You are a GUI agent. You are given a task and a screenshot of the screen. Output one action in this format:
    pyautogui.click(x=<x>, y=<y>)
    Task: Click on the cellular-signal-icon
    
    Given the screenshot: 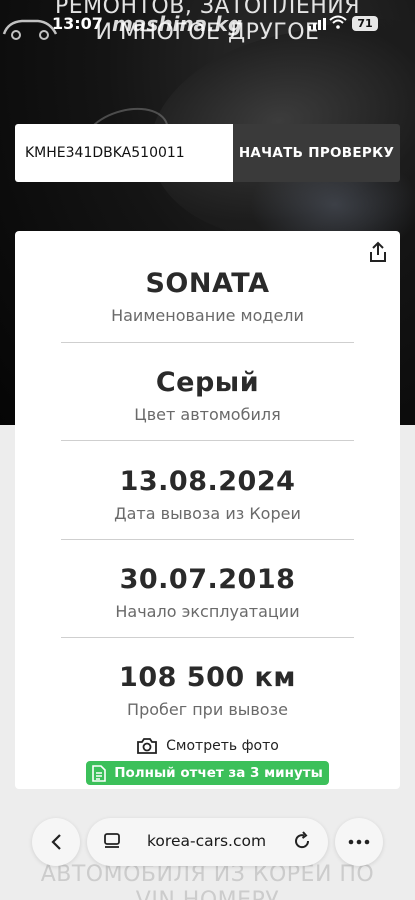 What is the action you would take?
    pyautogui.click(x=317, y=24)
    